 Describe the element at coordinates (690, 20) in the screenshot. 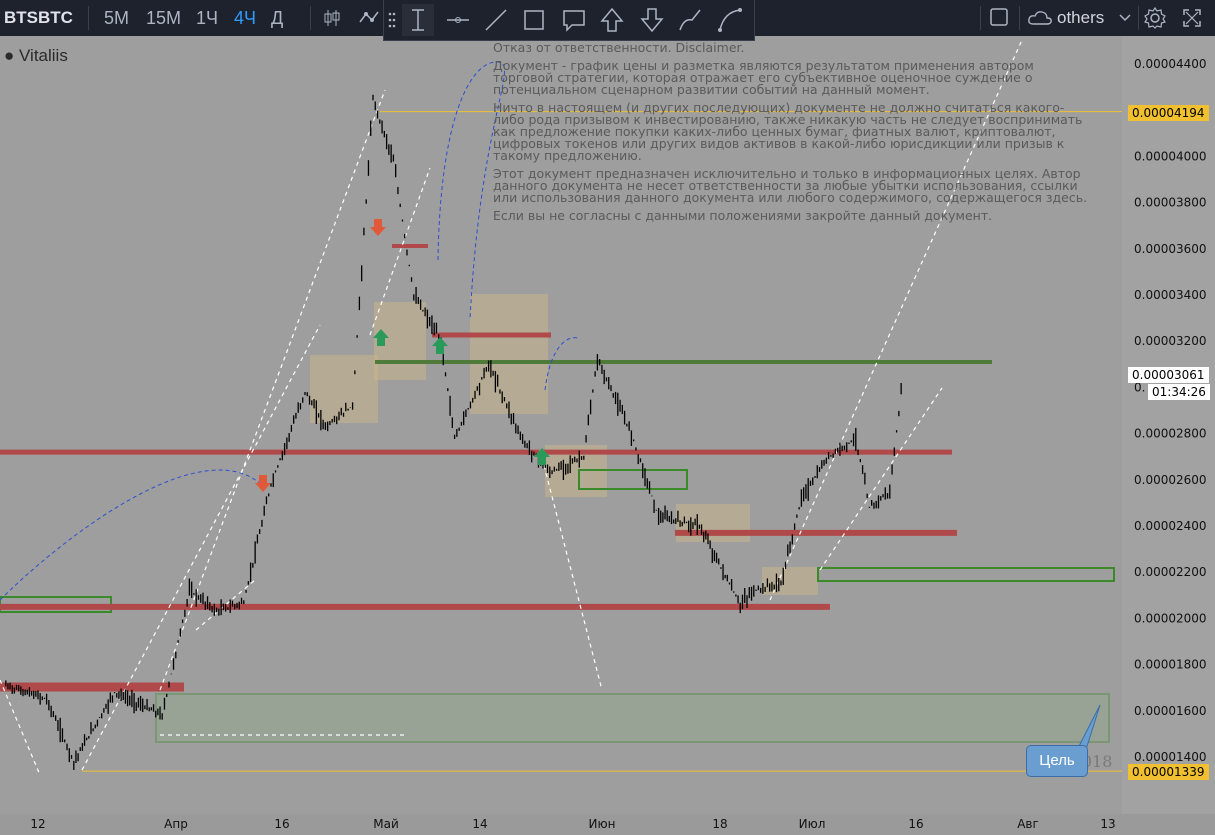

I see `brush-icon` at that location.